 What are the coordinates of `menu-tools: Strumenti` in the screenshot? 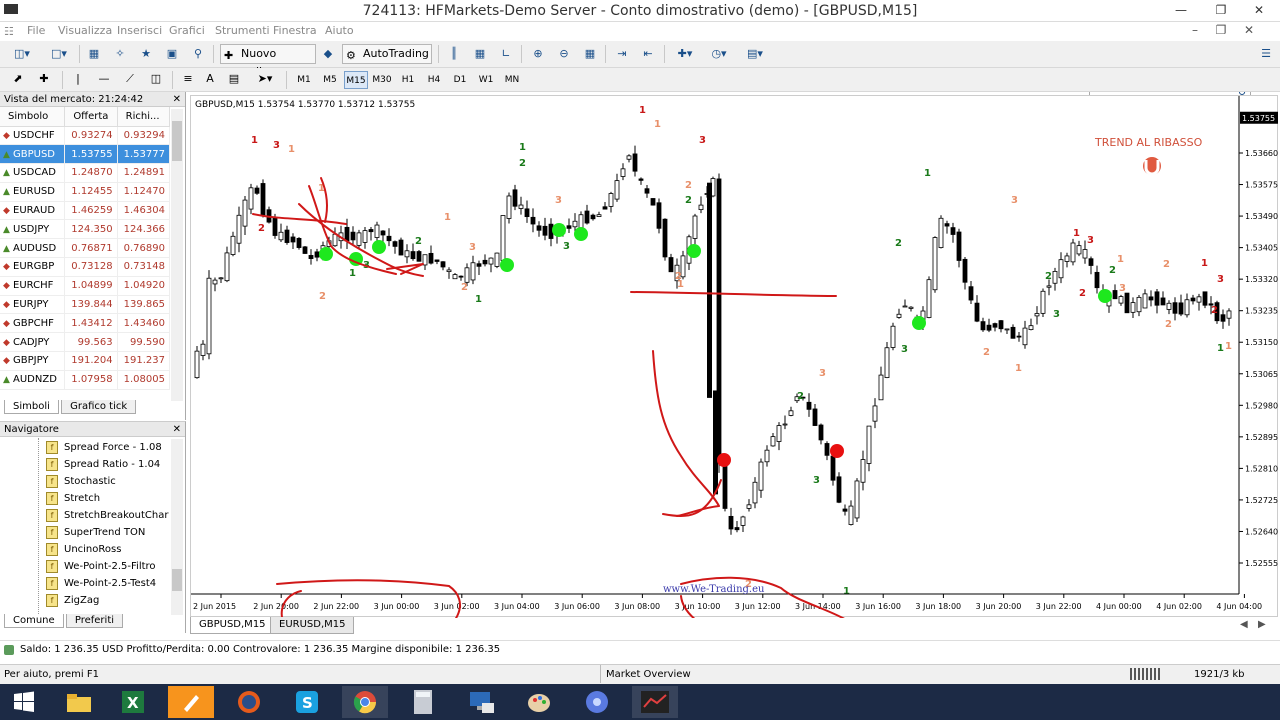 It's located at (242, 30).